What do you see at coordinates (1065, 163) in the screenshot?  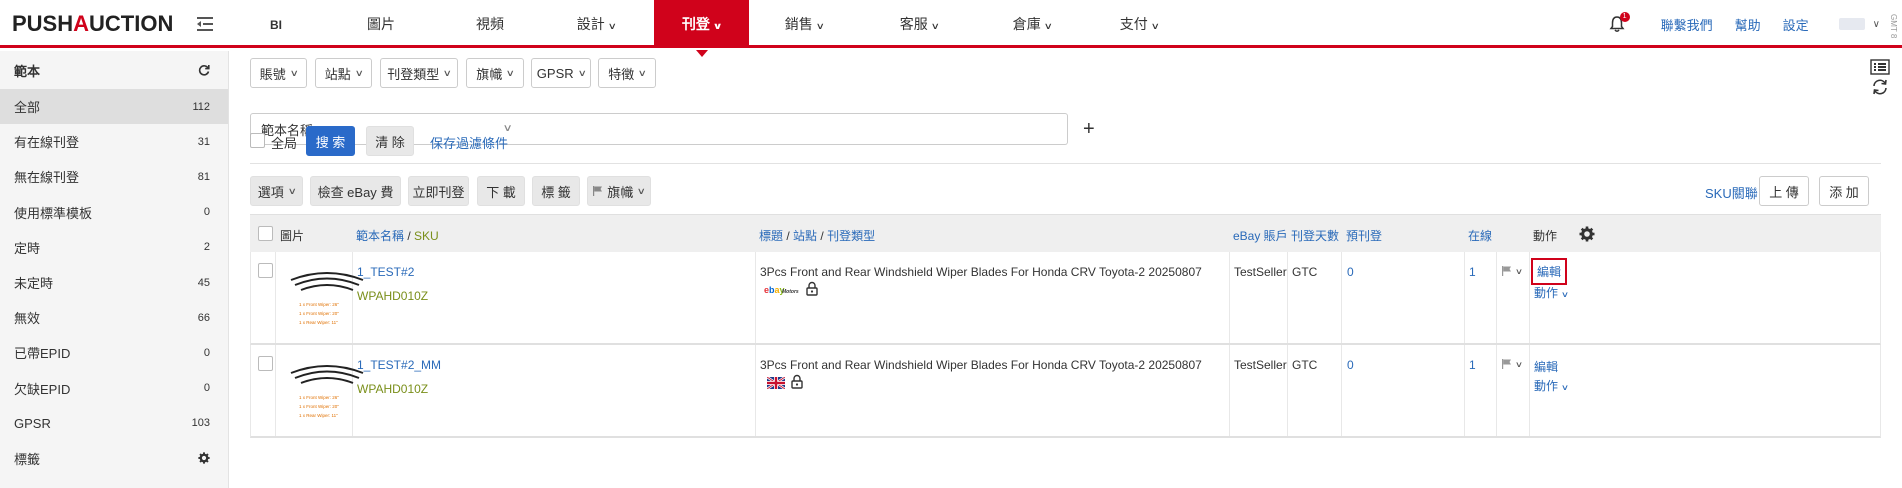 I see `divider` at bounding box center [1065, 163].